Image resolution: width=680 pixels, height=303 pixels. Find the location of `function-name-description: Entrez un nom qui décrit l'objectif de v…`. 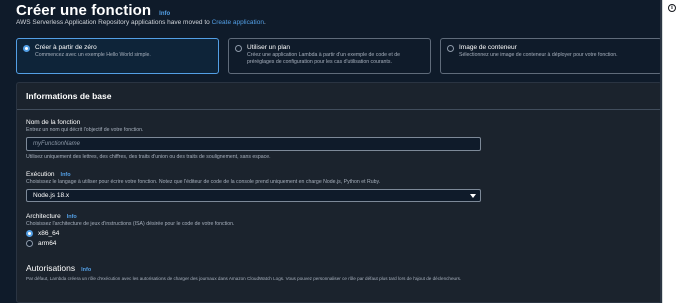

function-name-description: Entrez un nom qui décrit l'objectif de v… is located at coordinates (85, 130).